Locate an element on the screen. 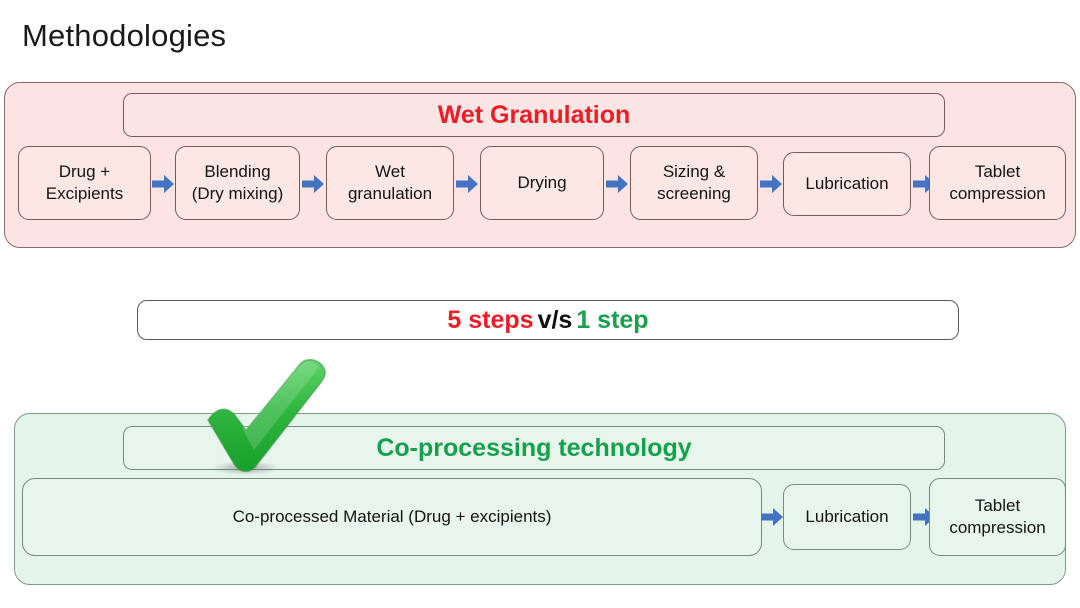  step-label-line: Drying is located at coordinates (542, 183).